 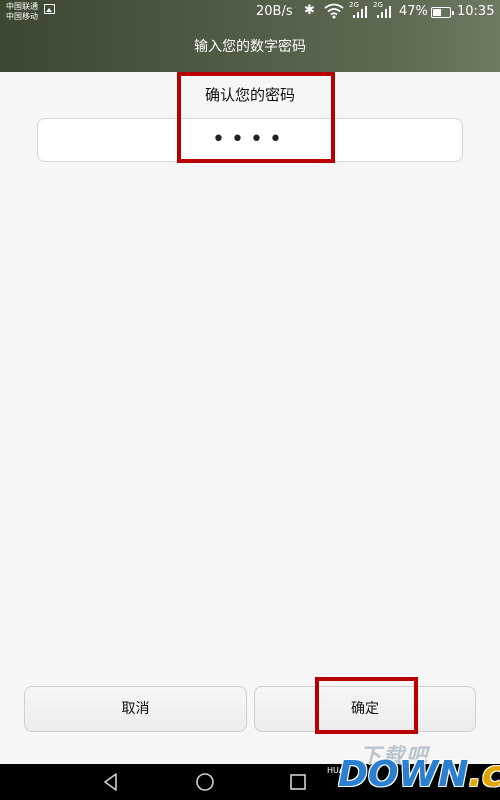 I want to click on battery-percent: 47%, so click(x=413, y=11).